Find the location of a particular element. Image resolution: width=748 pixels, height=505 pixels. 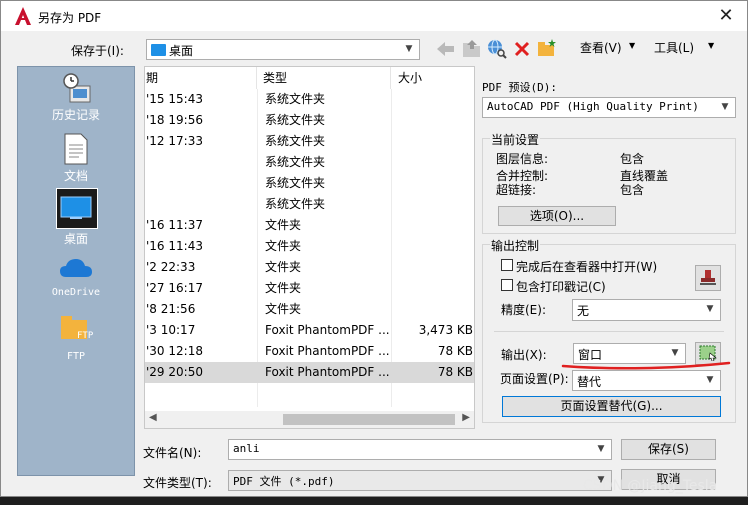

pdf-preset-dropdown: AutoCAD PDF (High Quality Print) ▼ is located at coordinates (609, 107).